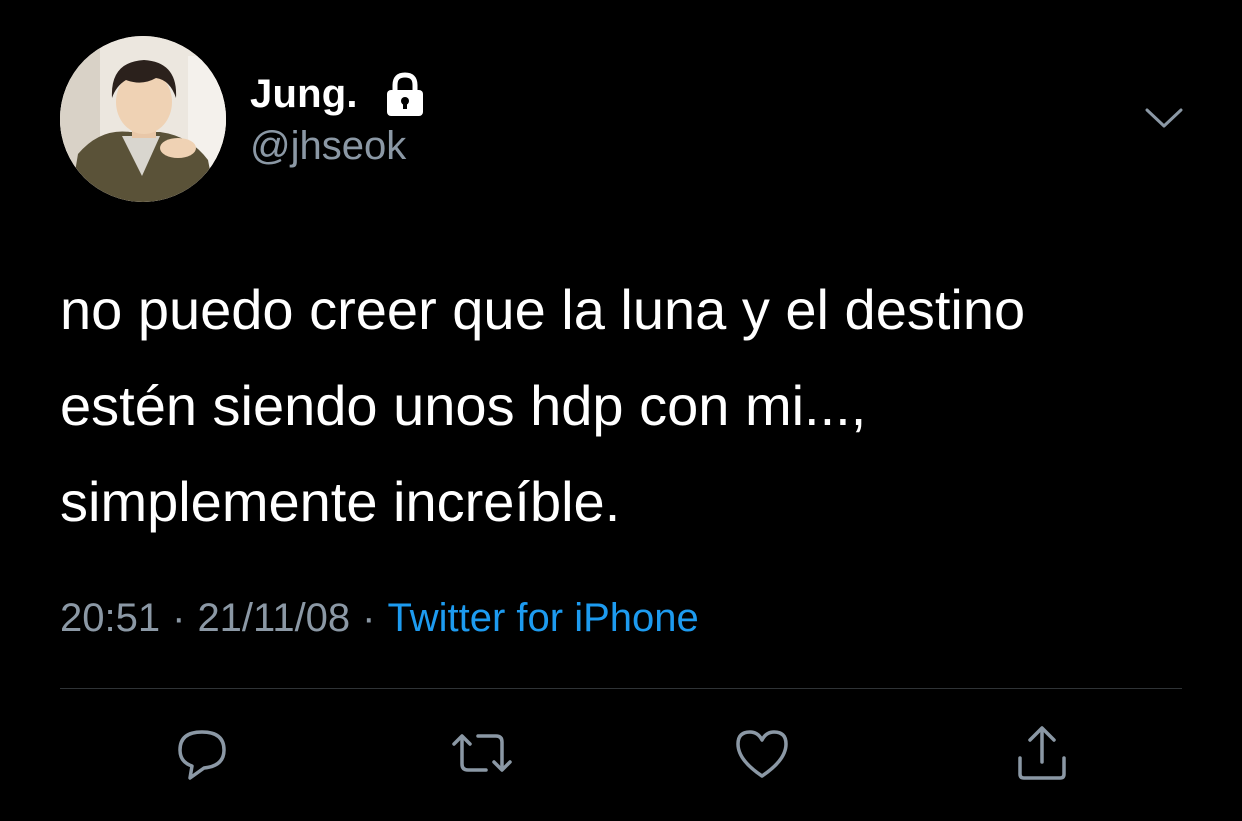 Image resolution: width=1242 pixels, height=821 pixels. I want to click on tweet-meta: 20:51 · 21/11/08 · Twitter for iPhone, so click(379, 618).